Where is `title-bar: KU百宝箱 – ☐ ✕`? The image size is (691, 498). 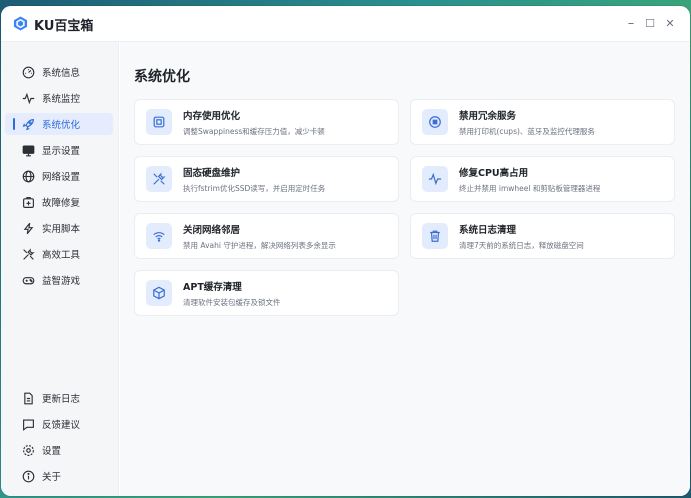 title-bar: KU百宝箱 – ☐ ✕ is located at coordinates (345, 24).